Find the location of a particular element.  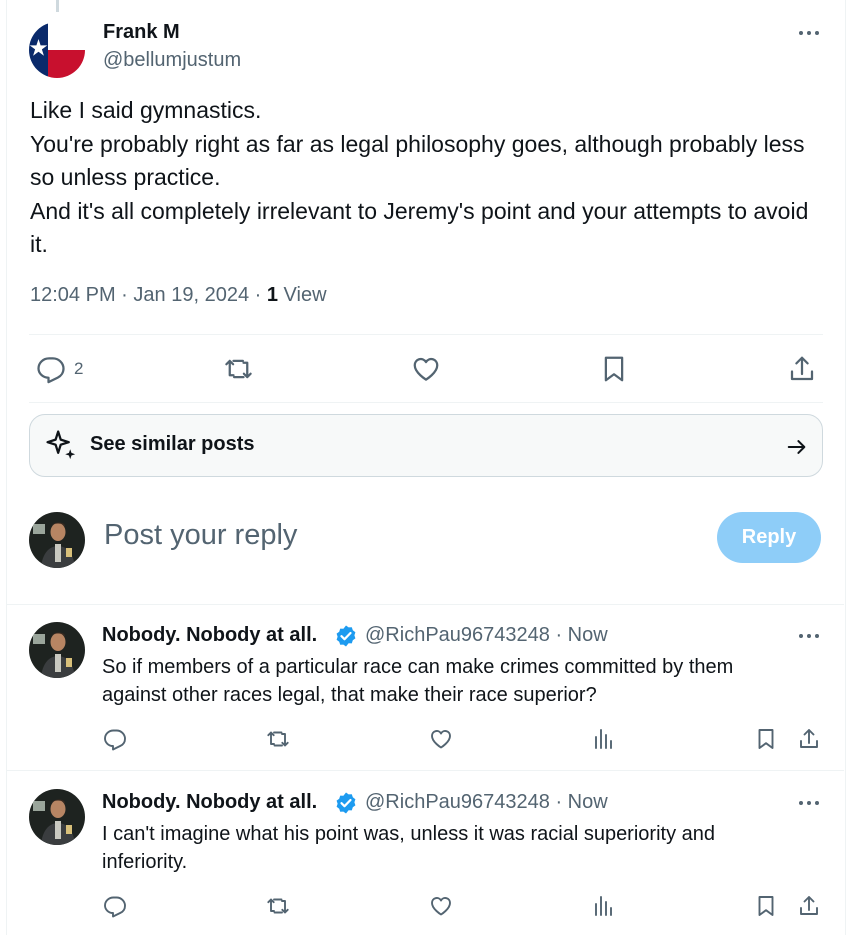

sparkle-icon is located at coordinates (61, 445).